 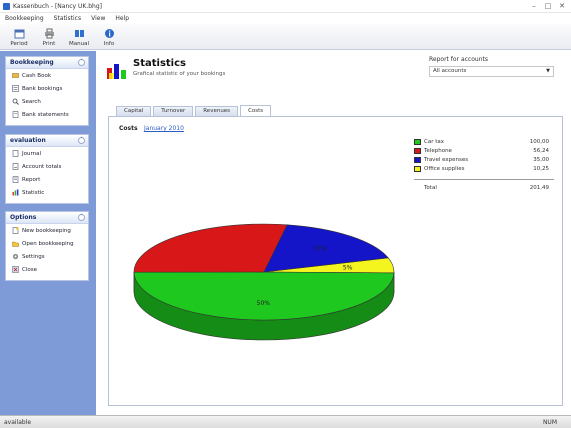 I want to click on calendar-icon, so click(x=19, y=33).